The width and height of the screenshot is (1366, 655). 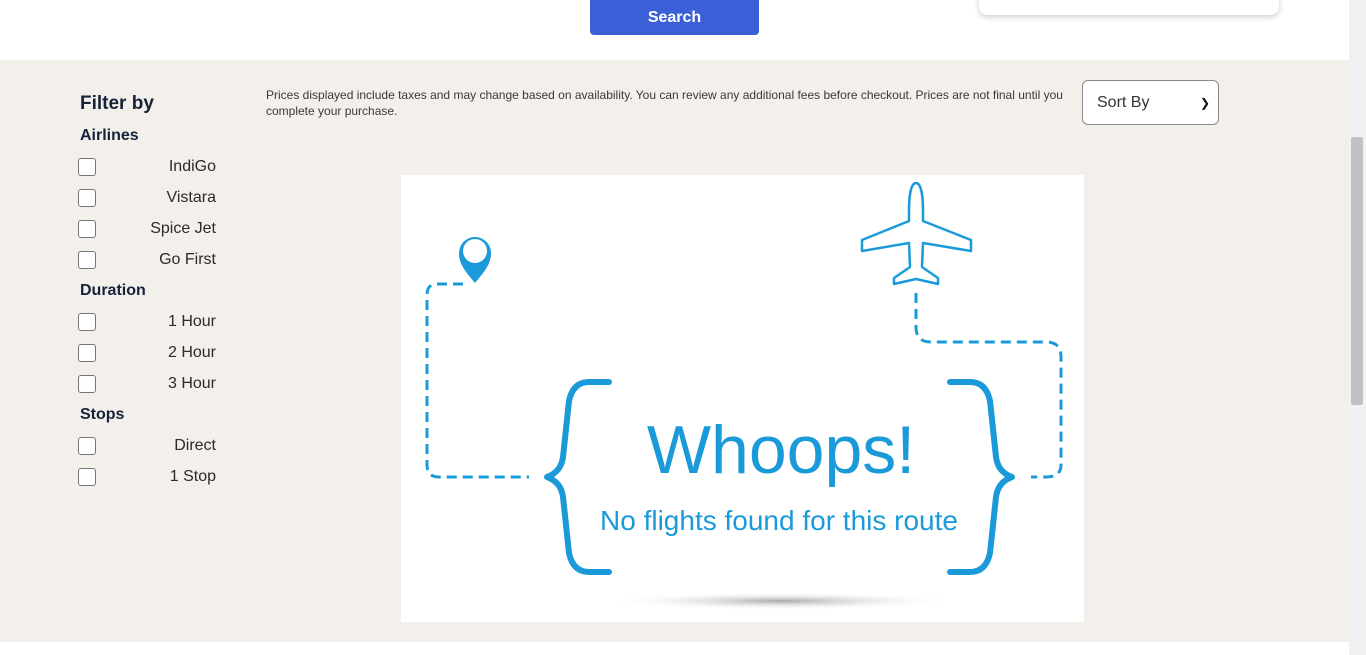 What do you see at coordinates (187, 259) in the screenshot?
I see `option-label-go-first: Go First` at bounding box center [187, 259].